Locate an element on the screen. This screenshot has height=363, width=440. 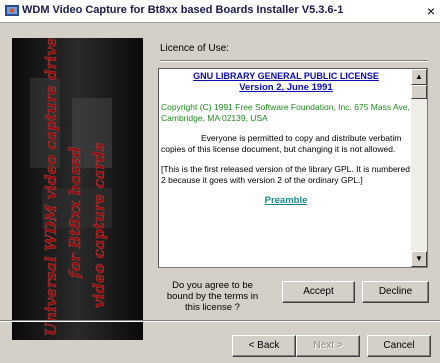
scroll-thumb is located at coordinates (419, 92).